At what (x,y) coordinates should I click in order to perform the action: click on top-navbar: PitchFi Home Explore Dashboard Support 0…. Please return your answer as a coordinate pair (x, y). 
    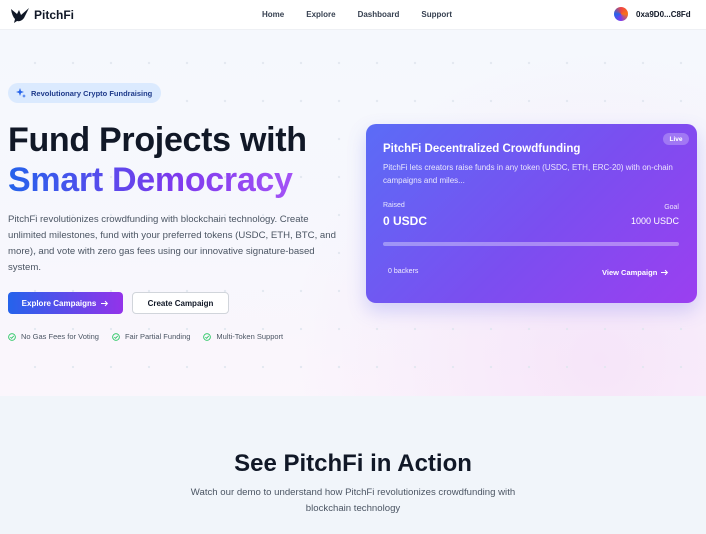
    Looking at the image, I should click on (353, 15).